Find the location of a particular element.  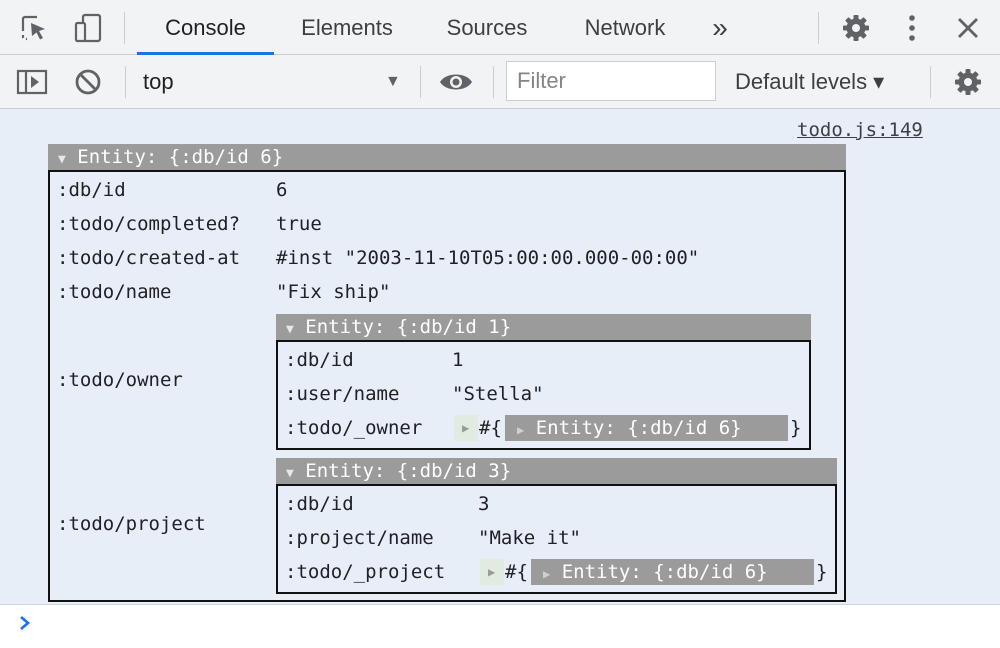

live-expression-button is located at coordinates (456, 82).